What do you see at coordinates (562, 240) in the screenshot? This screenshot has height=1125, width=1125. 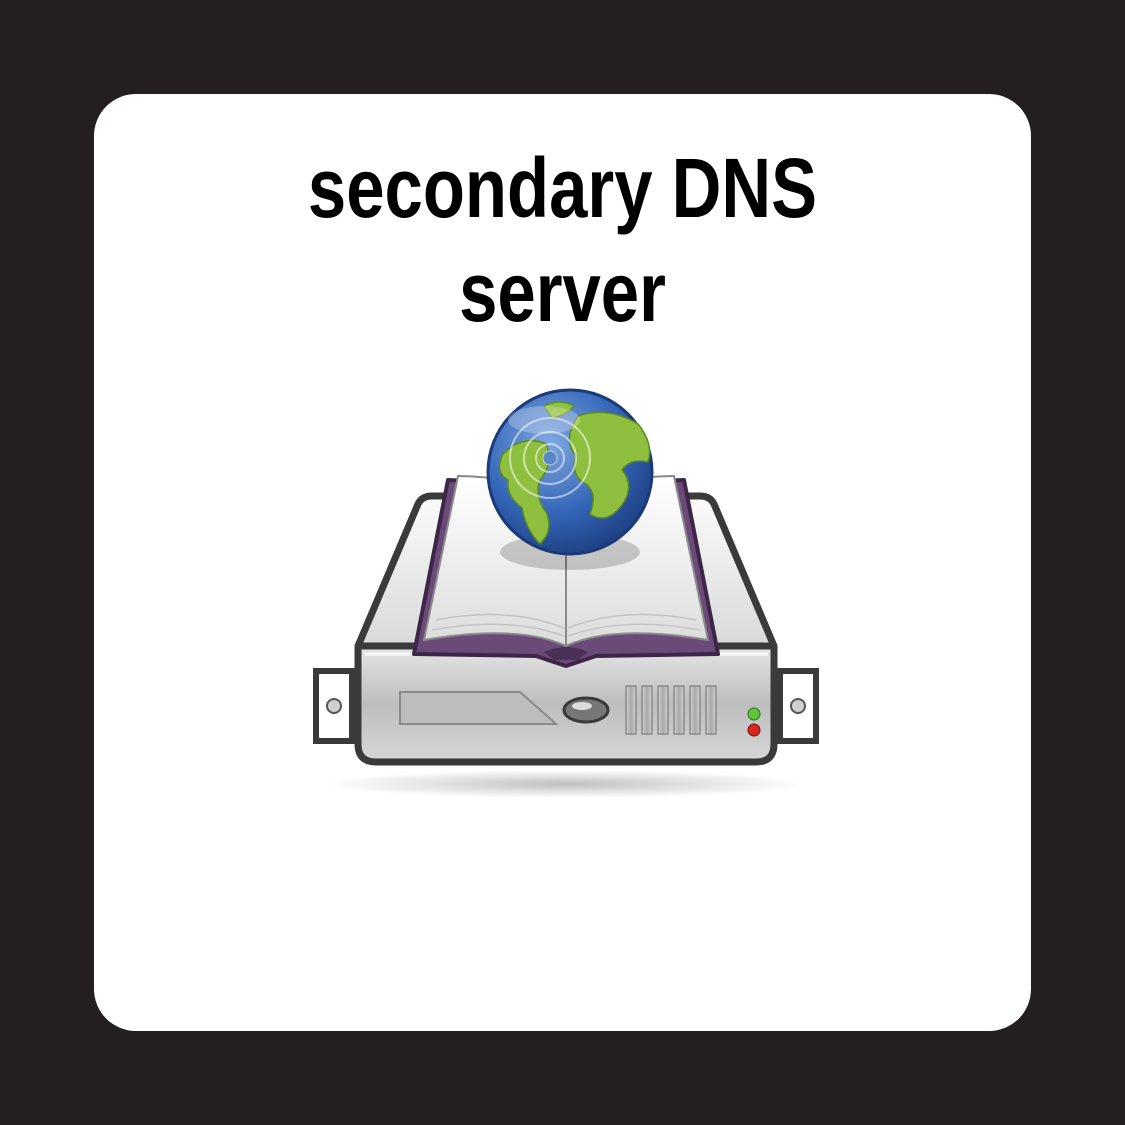 I see `card-title: secondary DNS server` at bounding box center [562, 240].